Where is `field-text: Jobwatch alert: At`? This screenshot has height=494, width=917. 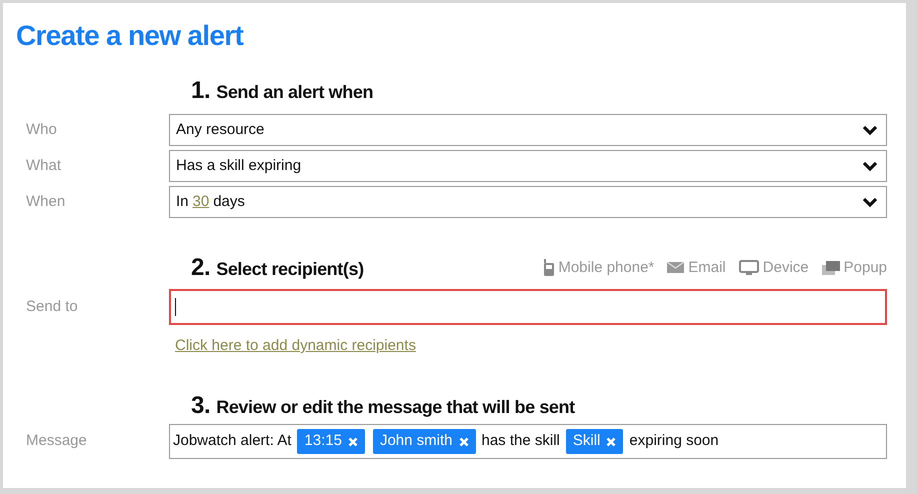 field-text: Jobwatch alert: At is located at coordinates (232, 441).